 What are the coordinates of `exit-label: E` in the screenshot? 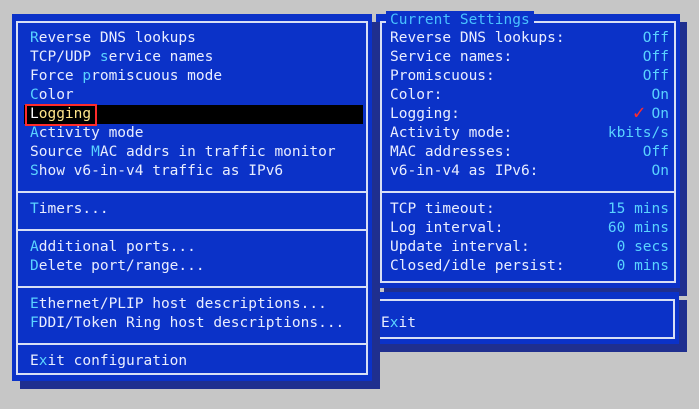 It's located at (385, 323).